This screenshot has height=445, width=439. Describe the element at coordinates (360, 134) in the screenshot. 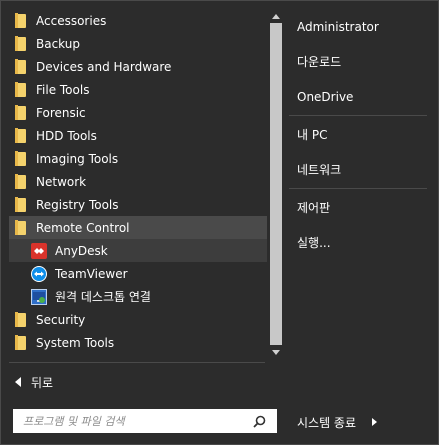

I see `this-pc-link: 내 PC` at that location.